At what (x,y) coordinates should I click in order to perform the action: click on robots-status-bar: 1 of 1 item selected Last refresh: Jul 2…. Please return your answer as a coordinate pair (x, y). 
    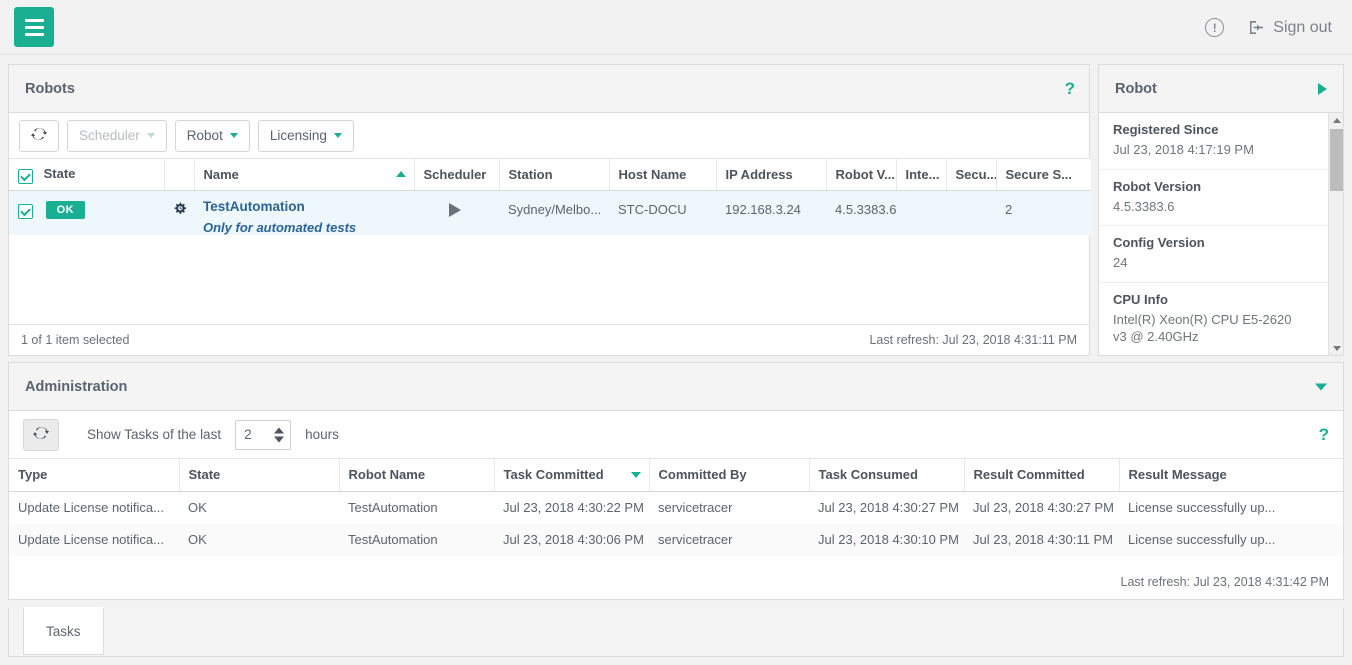
    Looking at the image, I should click on (549, 339).